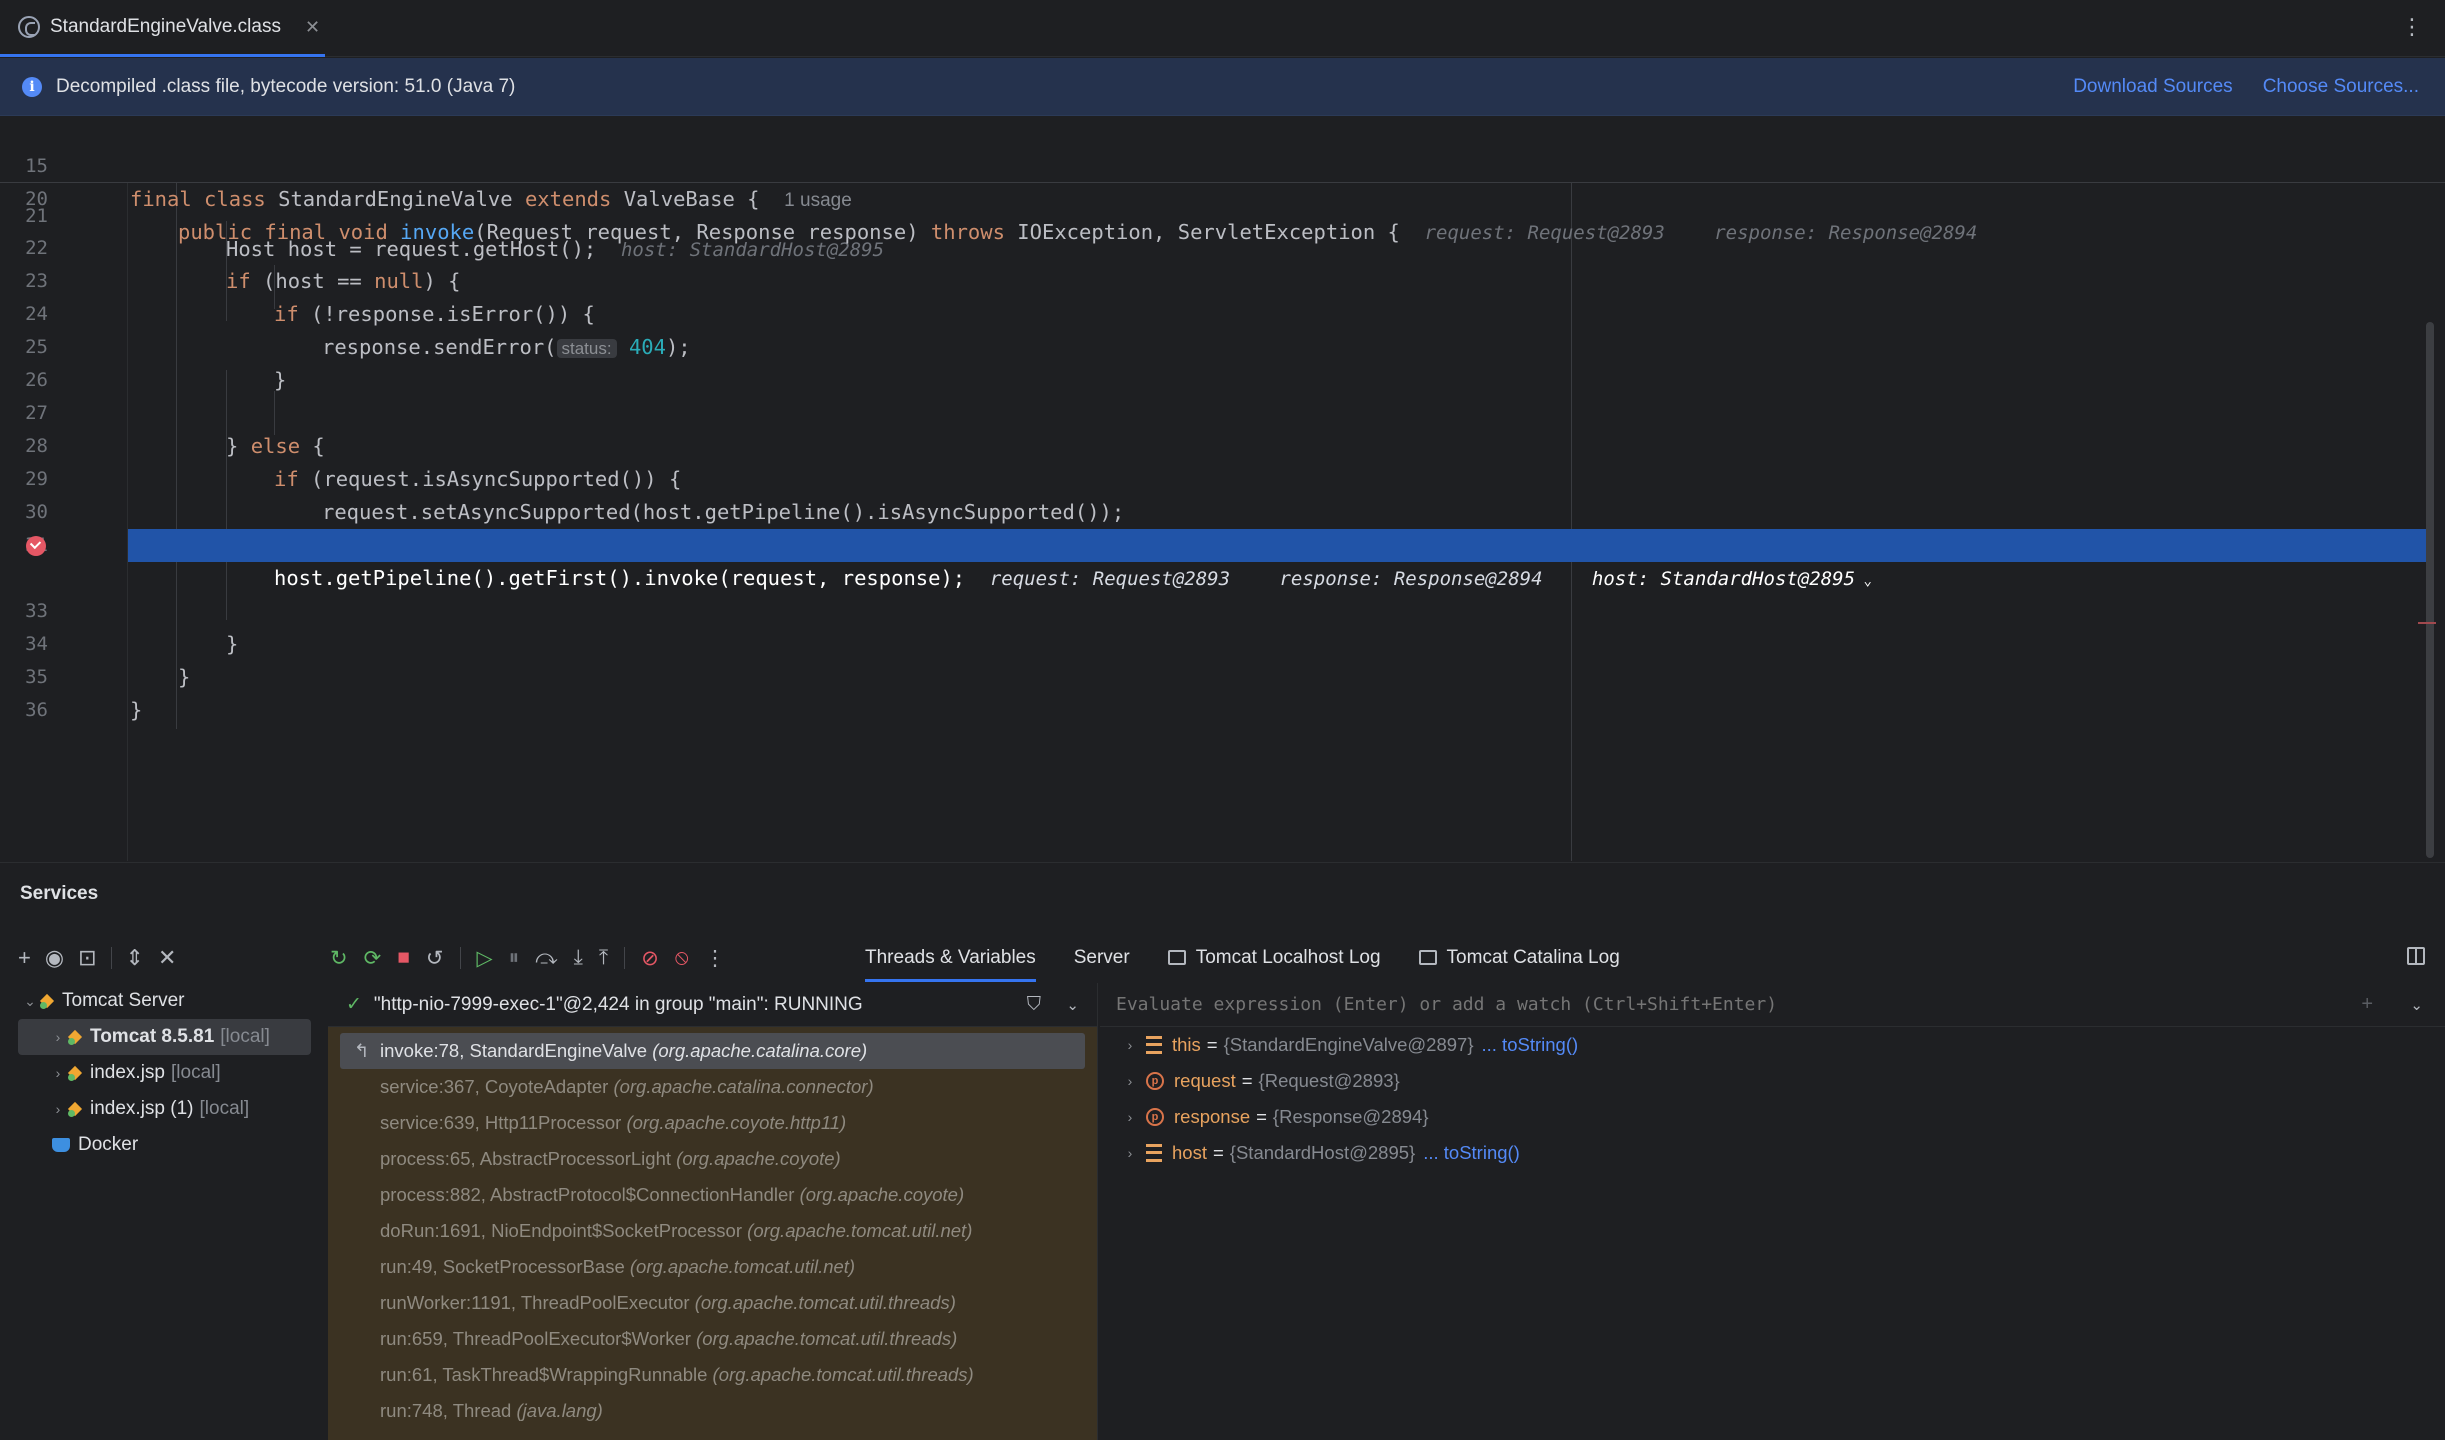 This screenshot has height=1440, width=2445. I want to click on resume-icon: ▷, so click(485, 958).